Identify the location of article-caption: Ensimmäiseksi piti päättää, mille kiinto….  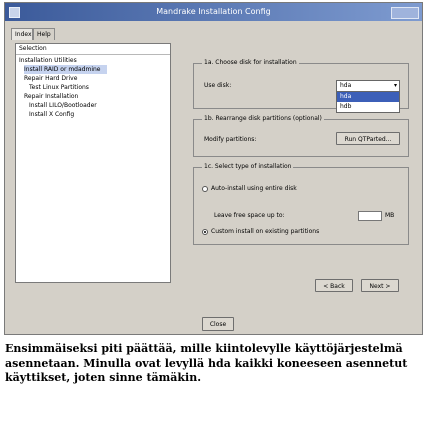
(206, 363).